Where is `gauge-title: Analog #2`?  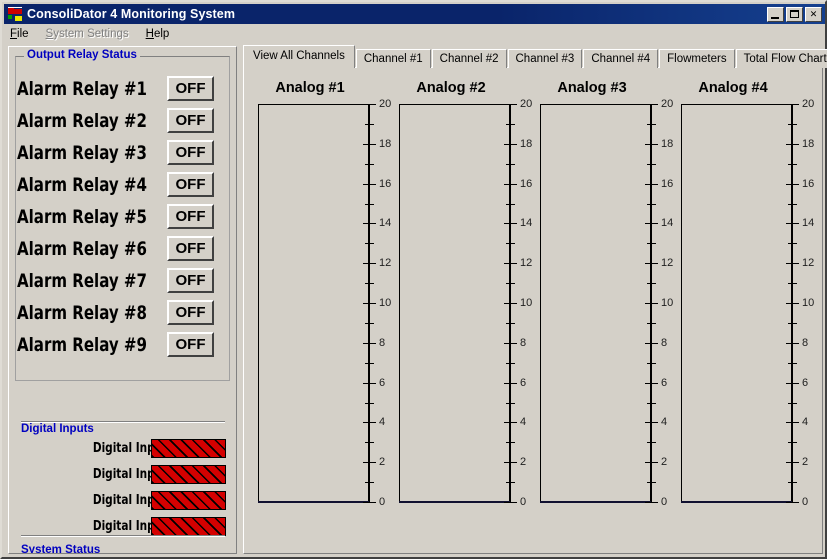
gauge-title: Analog #2 is located at coordinates (451, 88).